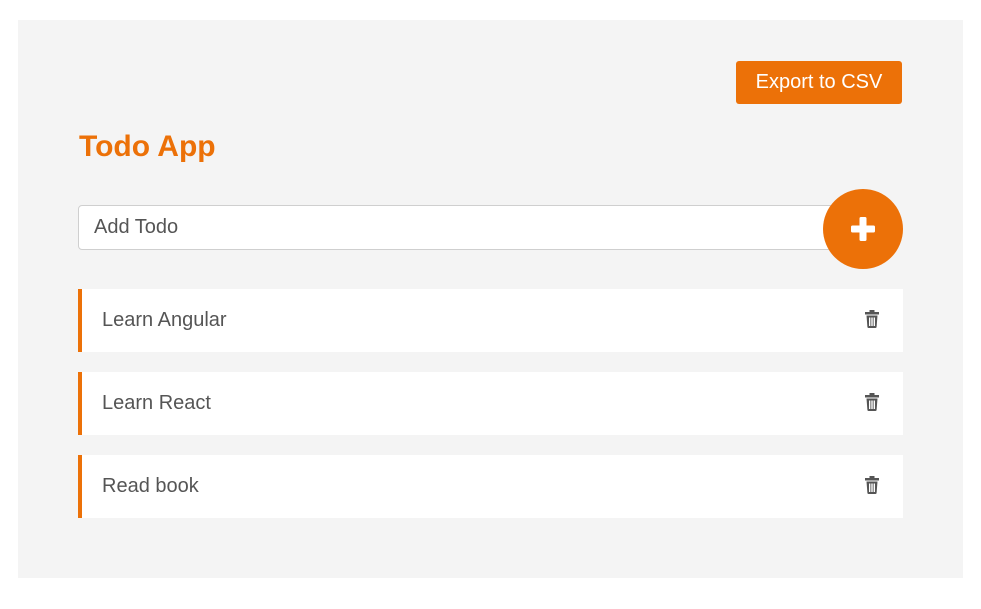 The height and width of the screenshot is (609, 981). I want to click on plus-icon, so click(863, 229).